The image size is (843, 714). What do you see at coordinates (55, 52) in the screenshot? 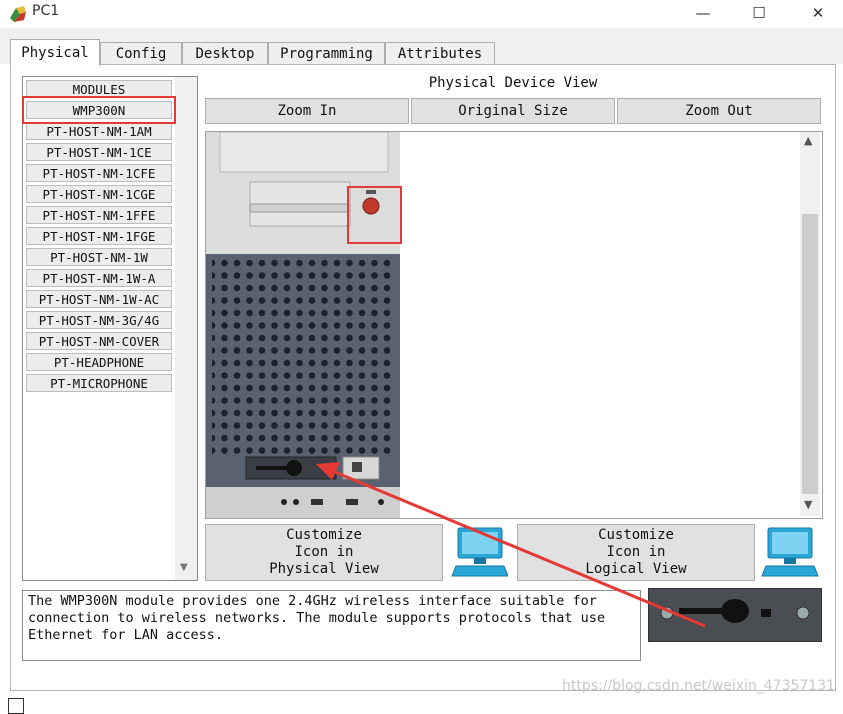
I see `tab-physical: Physical` at bounding box center [55, 52].